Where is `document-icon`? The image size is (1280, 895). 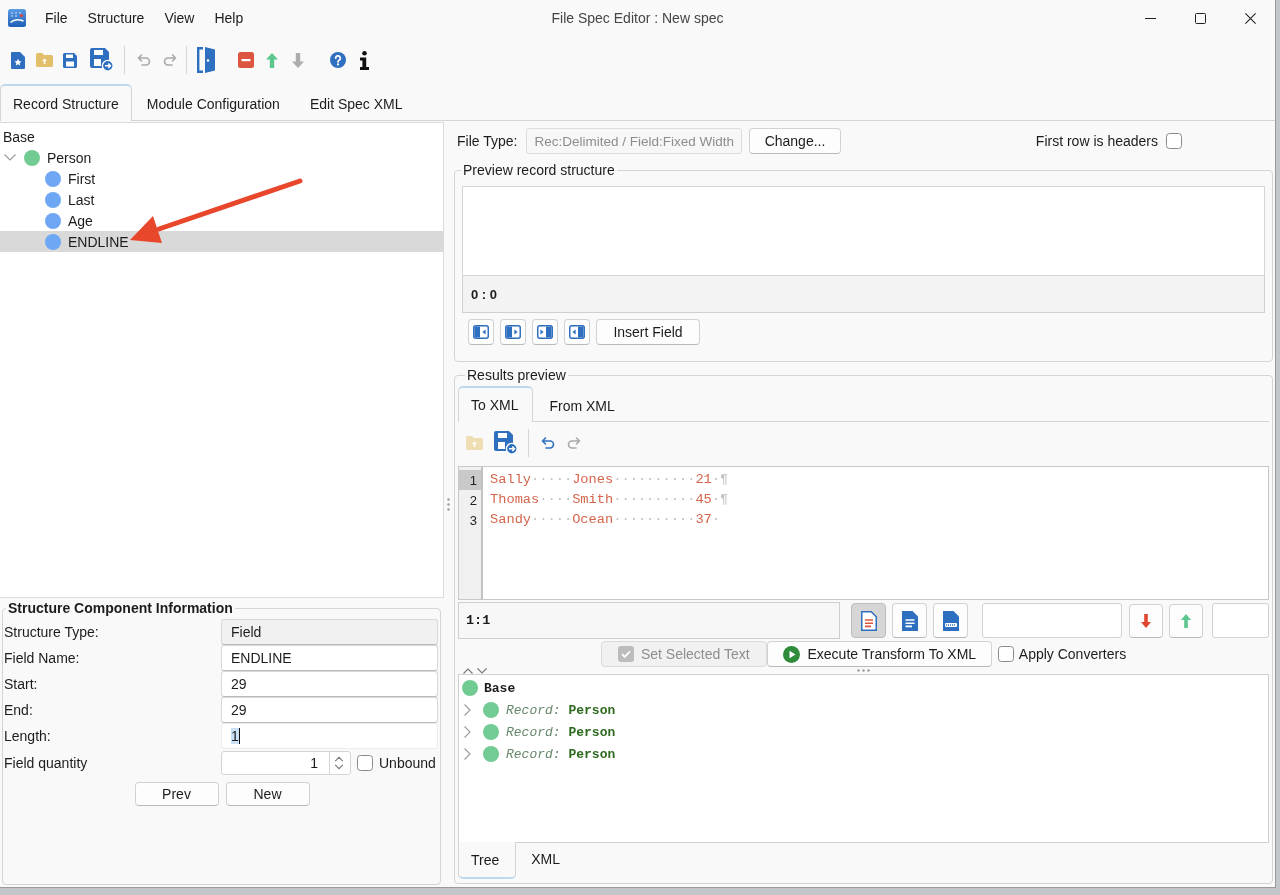
document-icon is located at coordinates (909, 620).